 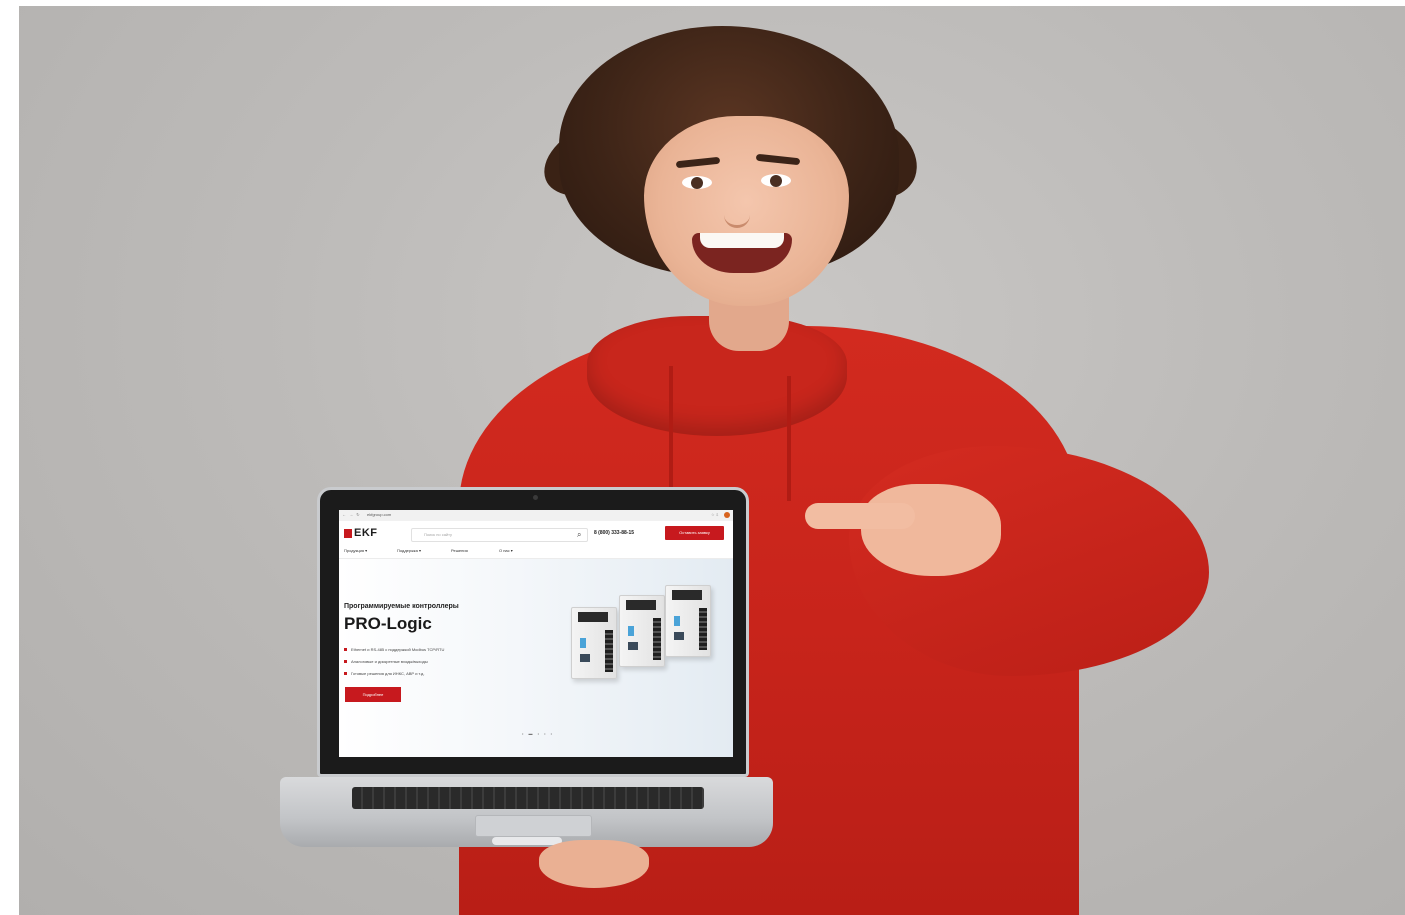 What do you see at coordinates (694, 533) in the screenshot?
I see `callback-button: Оставить заявку` at bounding box center [694, 533].